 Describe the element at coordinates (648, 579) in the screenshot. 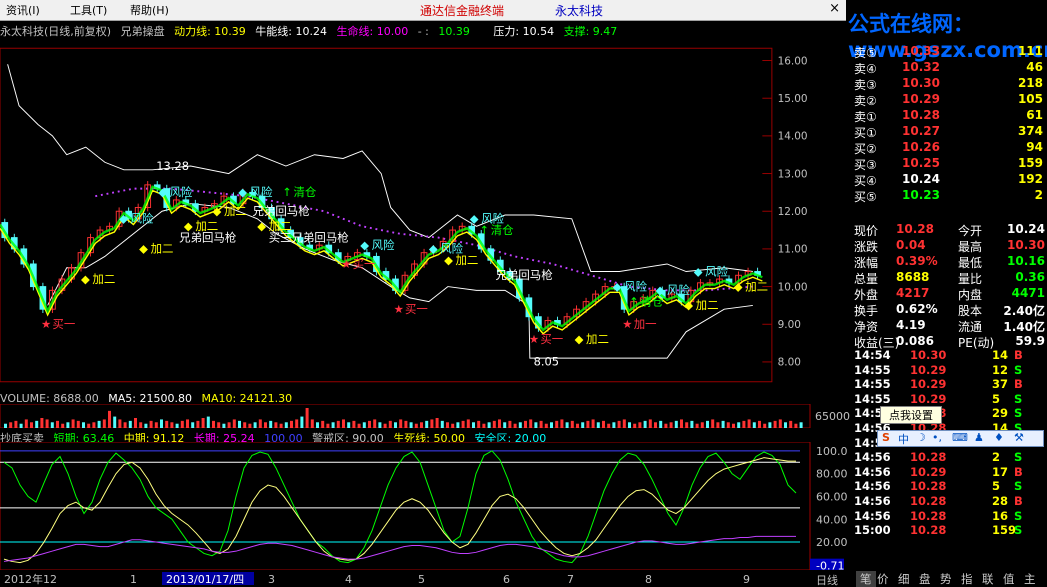

I see `x-axis-label: 8` at that location.